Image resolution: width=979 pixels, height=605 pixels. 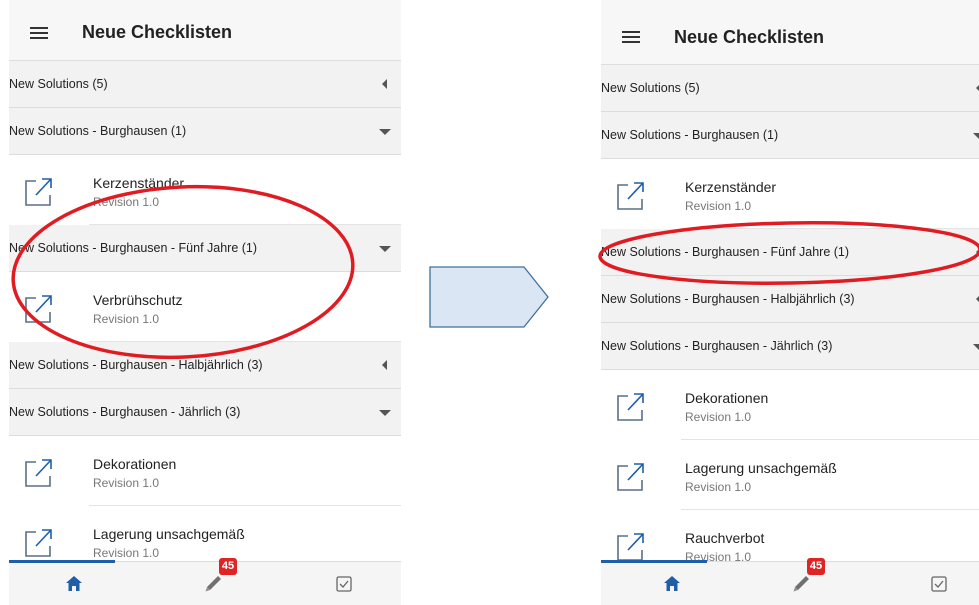 I want to click on item-name: Verbrühschutz, so click(x=138, y=300).